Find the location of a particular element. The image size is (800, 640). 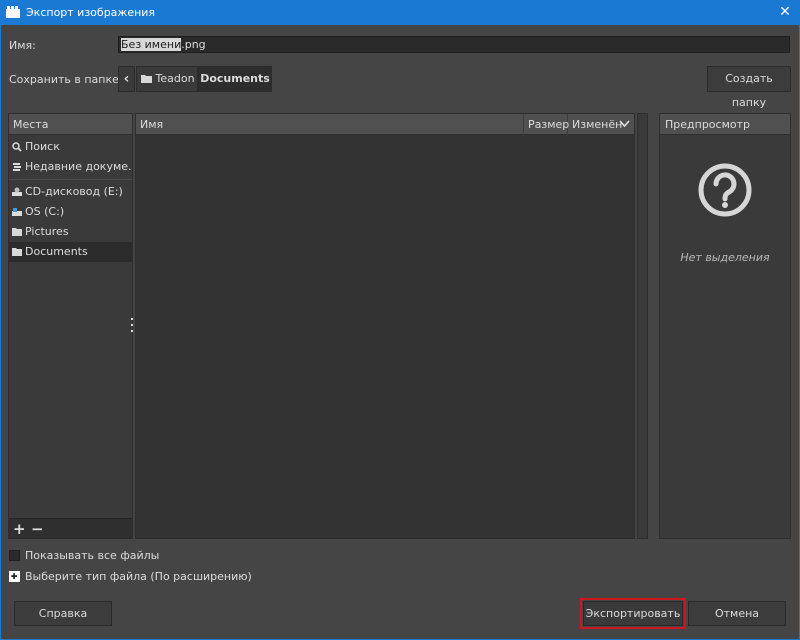

close-button: ✕ is located at coordinates (785, 12).